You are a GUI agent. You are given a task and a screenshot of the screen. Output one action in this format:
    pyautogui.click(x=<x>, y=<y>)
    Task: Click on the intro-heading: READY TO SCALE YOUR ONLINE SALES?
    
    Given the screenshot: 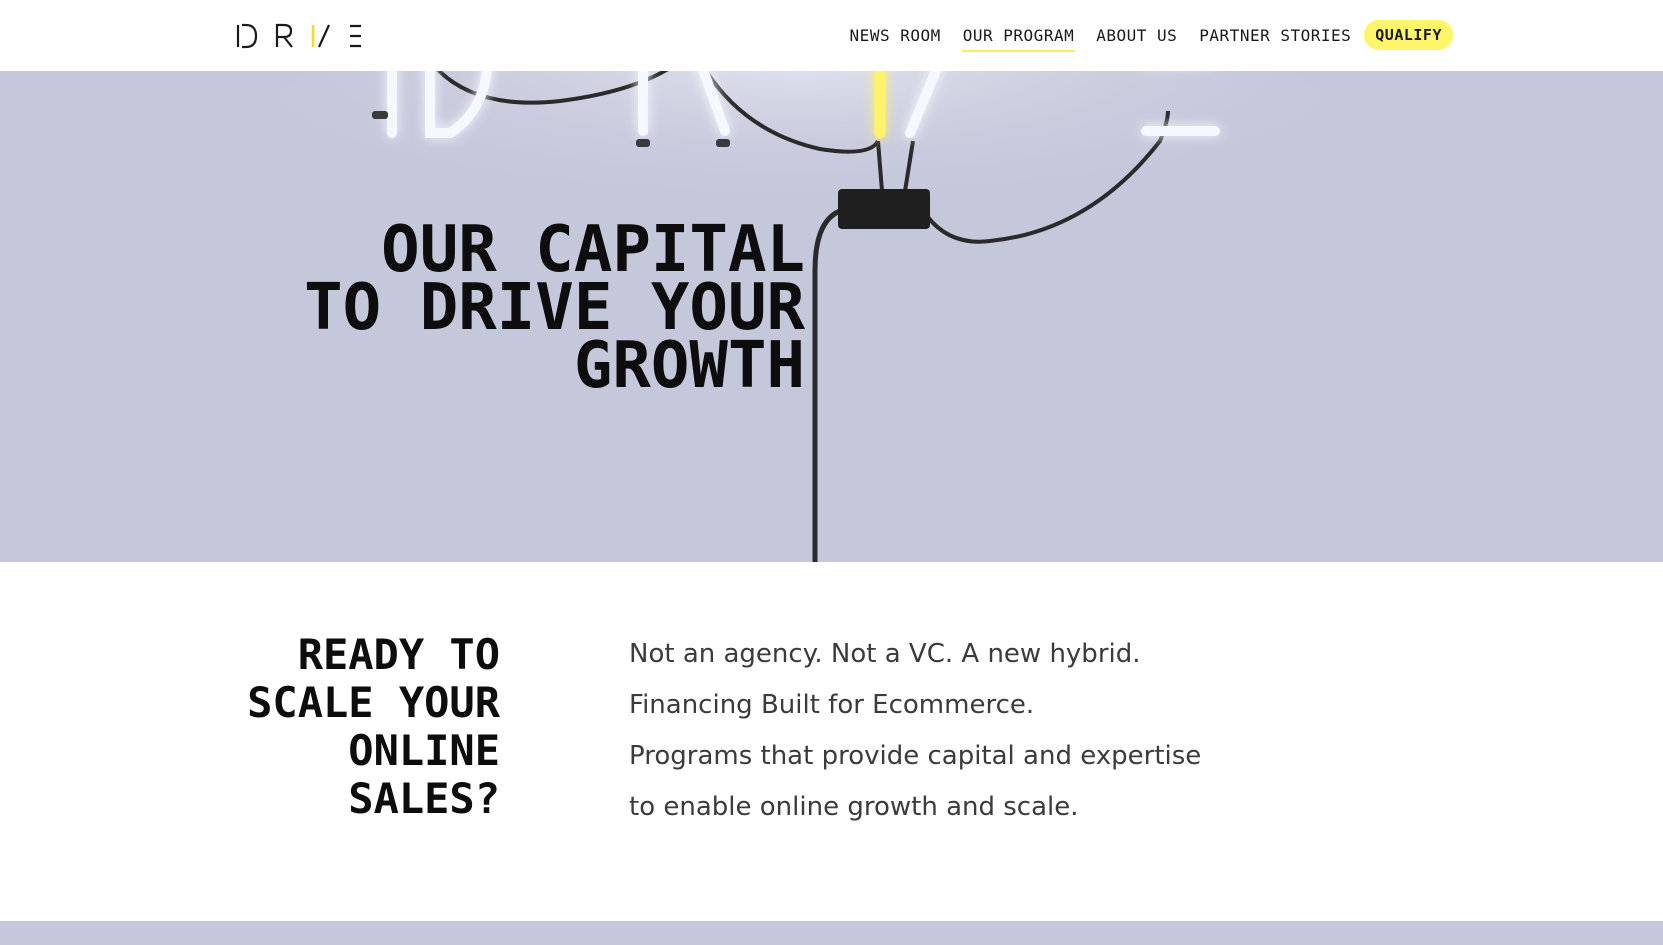 What is the action you would take?
    pyautogui.click(x=373, y=727)
    